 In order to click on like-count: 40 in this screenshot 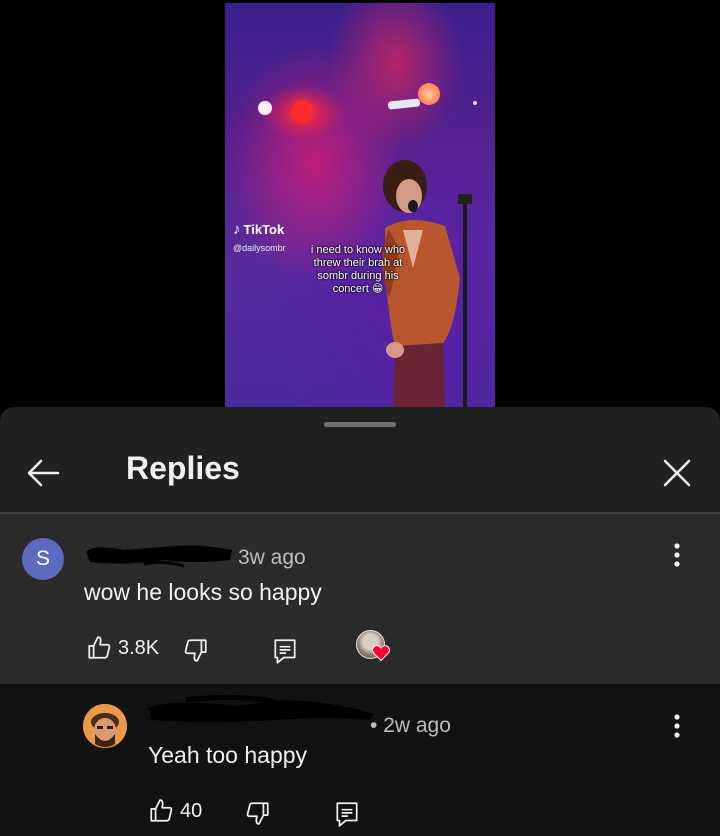, I will do `click(191, 810)`.